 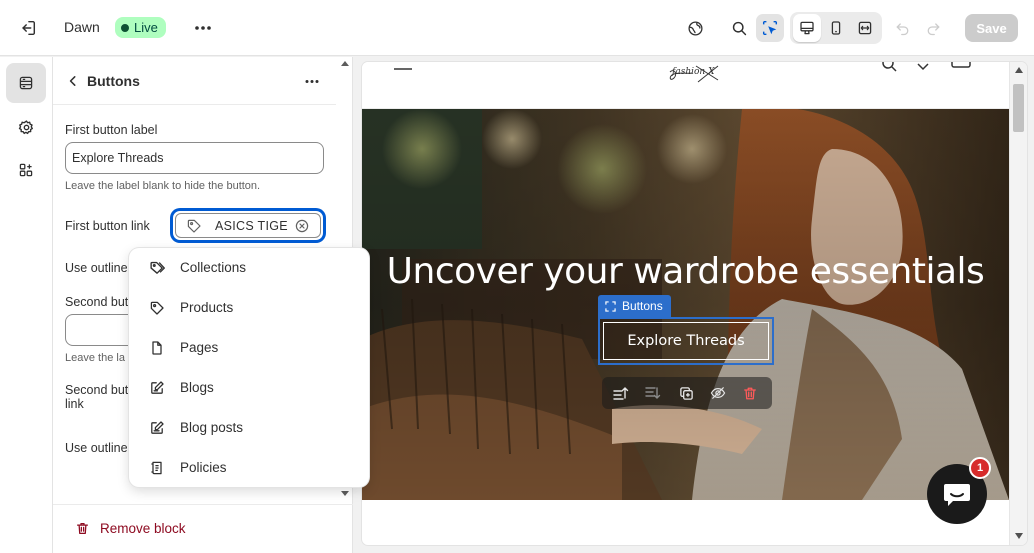 I want to click on menu-icon, so click(x=403, y=71).